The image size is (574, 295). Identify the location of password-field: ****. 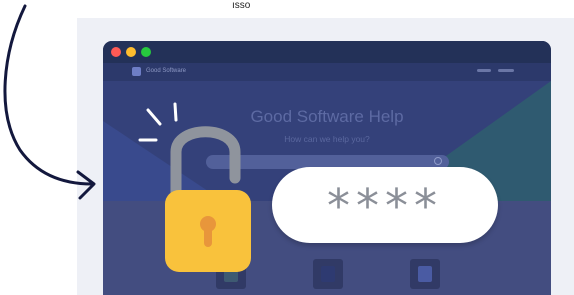
(385, 205).